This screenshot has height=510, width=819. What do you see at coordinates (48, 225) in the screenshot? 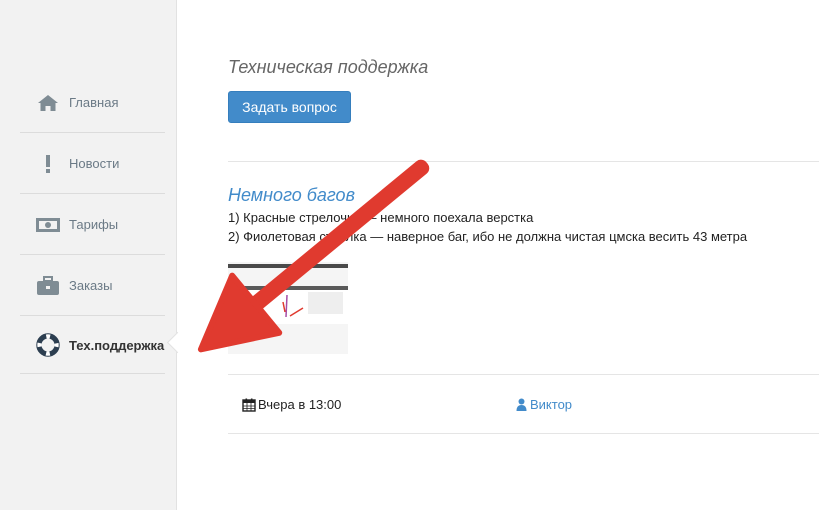
I see `money-icon` at bounding box center [48, 225].